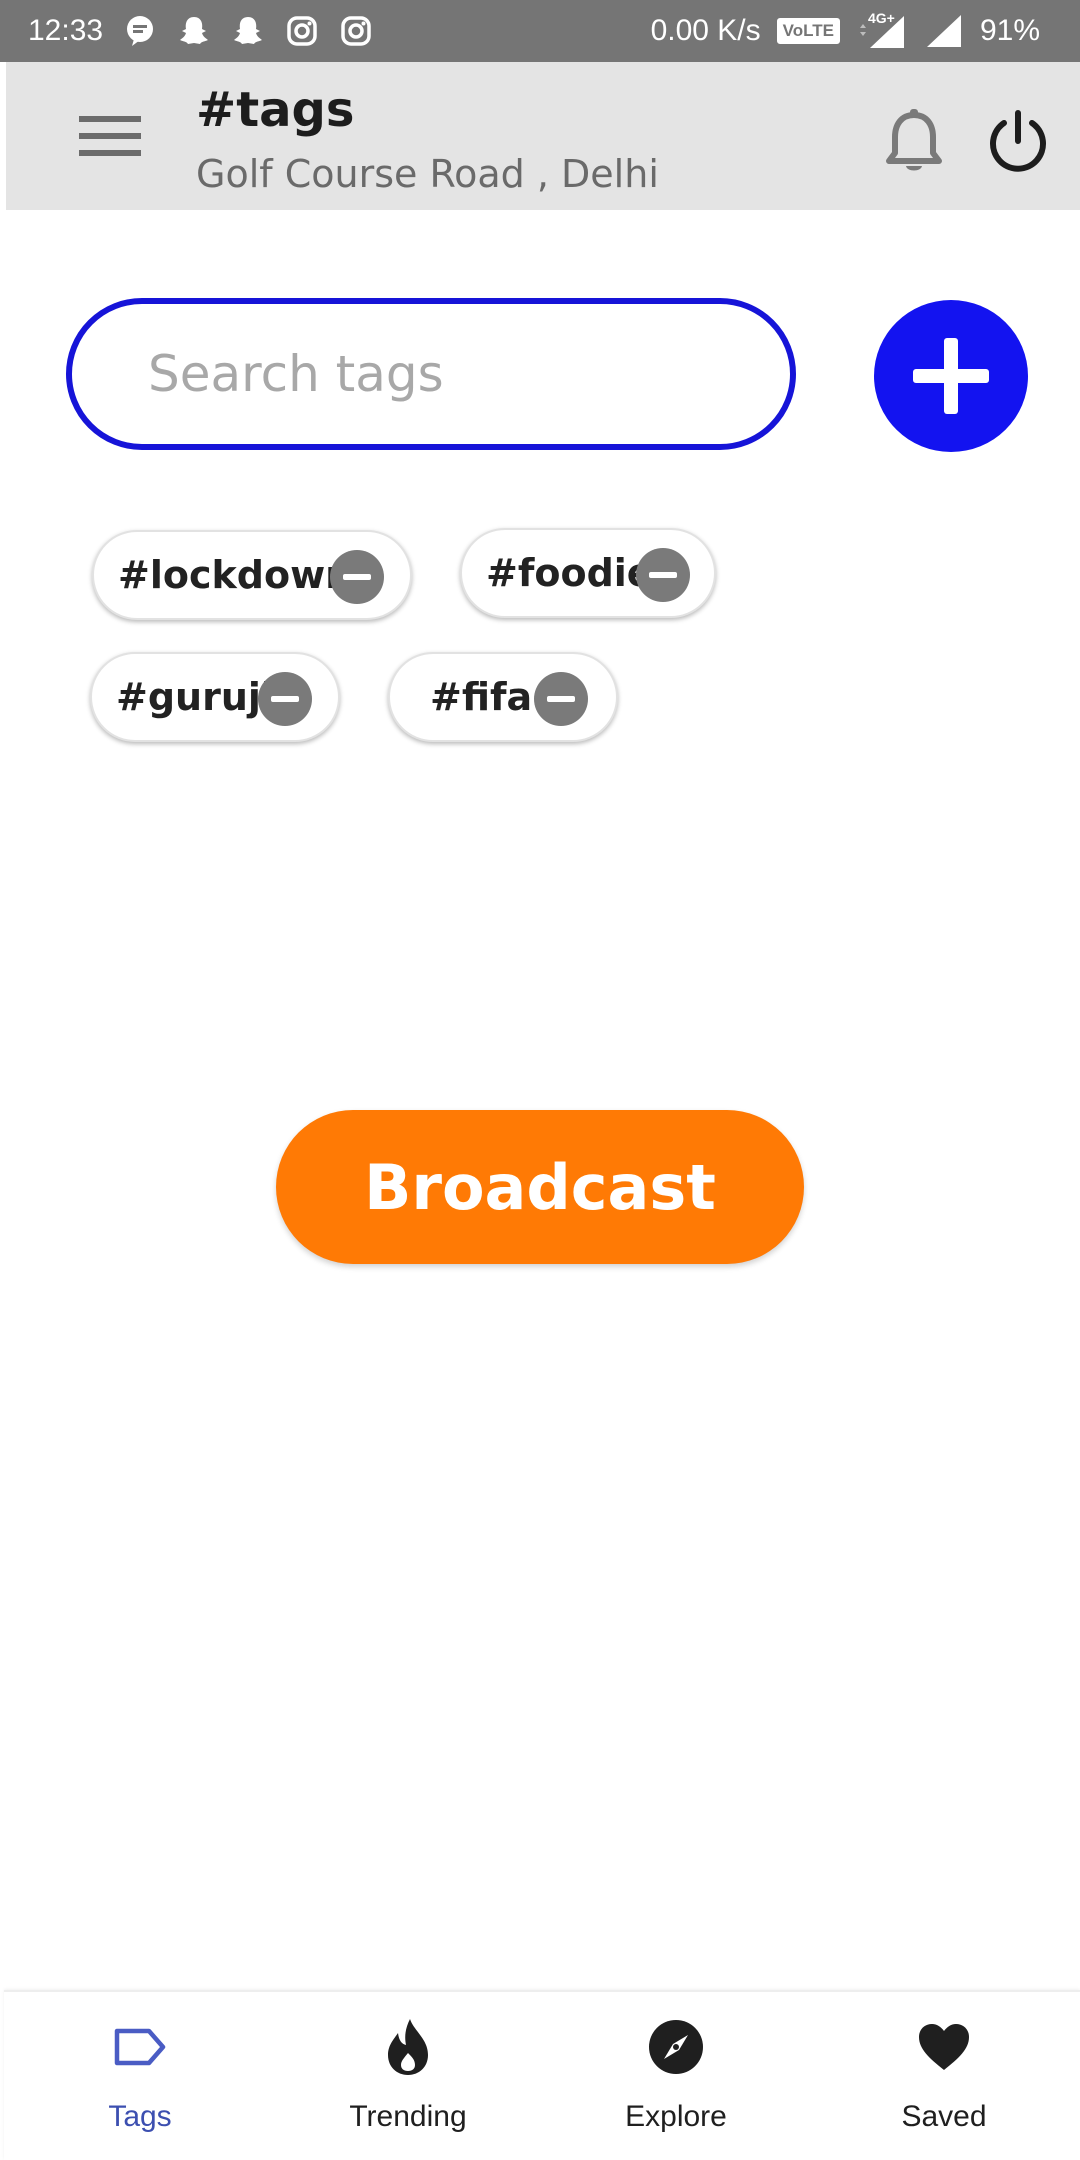 The image size is (1080, 2160). What do you see at coordinates (448, 374) in the screenshot?
I see `search-input` at bounding box center [448, 374].